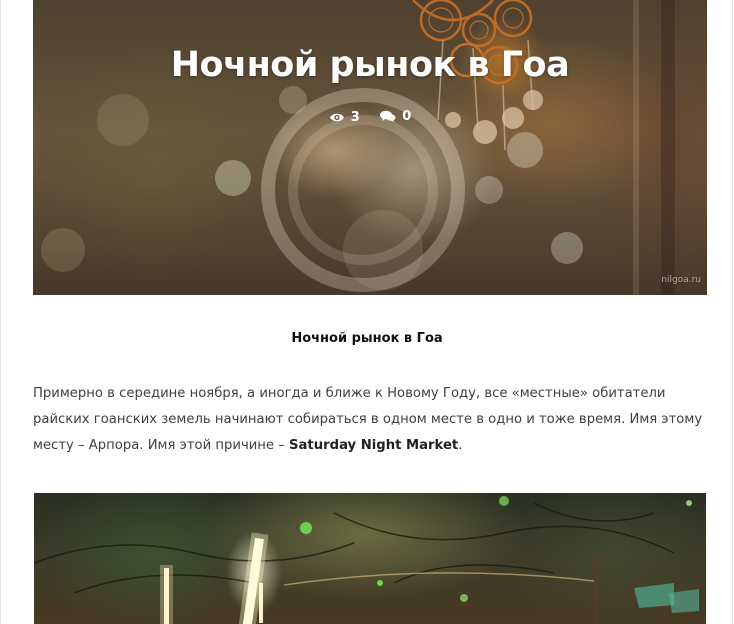 This screenshot has width=734, height=624. I want to click on comments-count: 0, so click(407, 116).